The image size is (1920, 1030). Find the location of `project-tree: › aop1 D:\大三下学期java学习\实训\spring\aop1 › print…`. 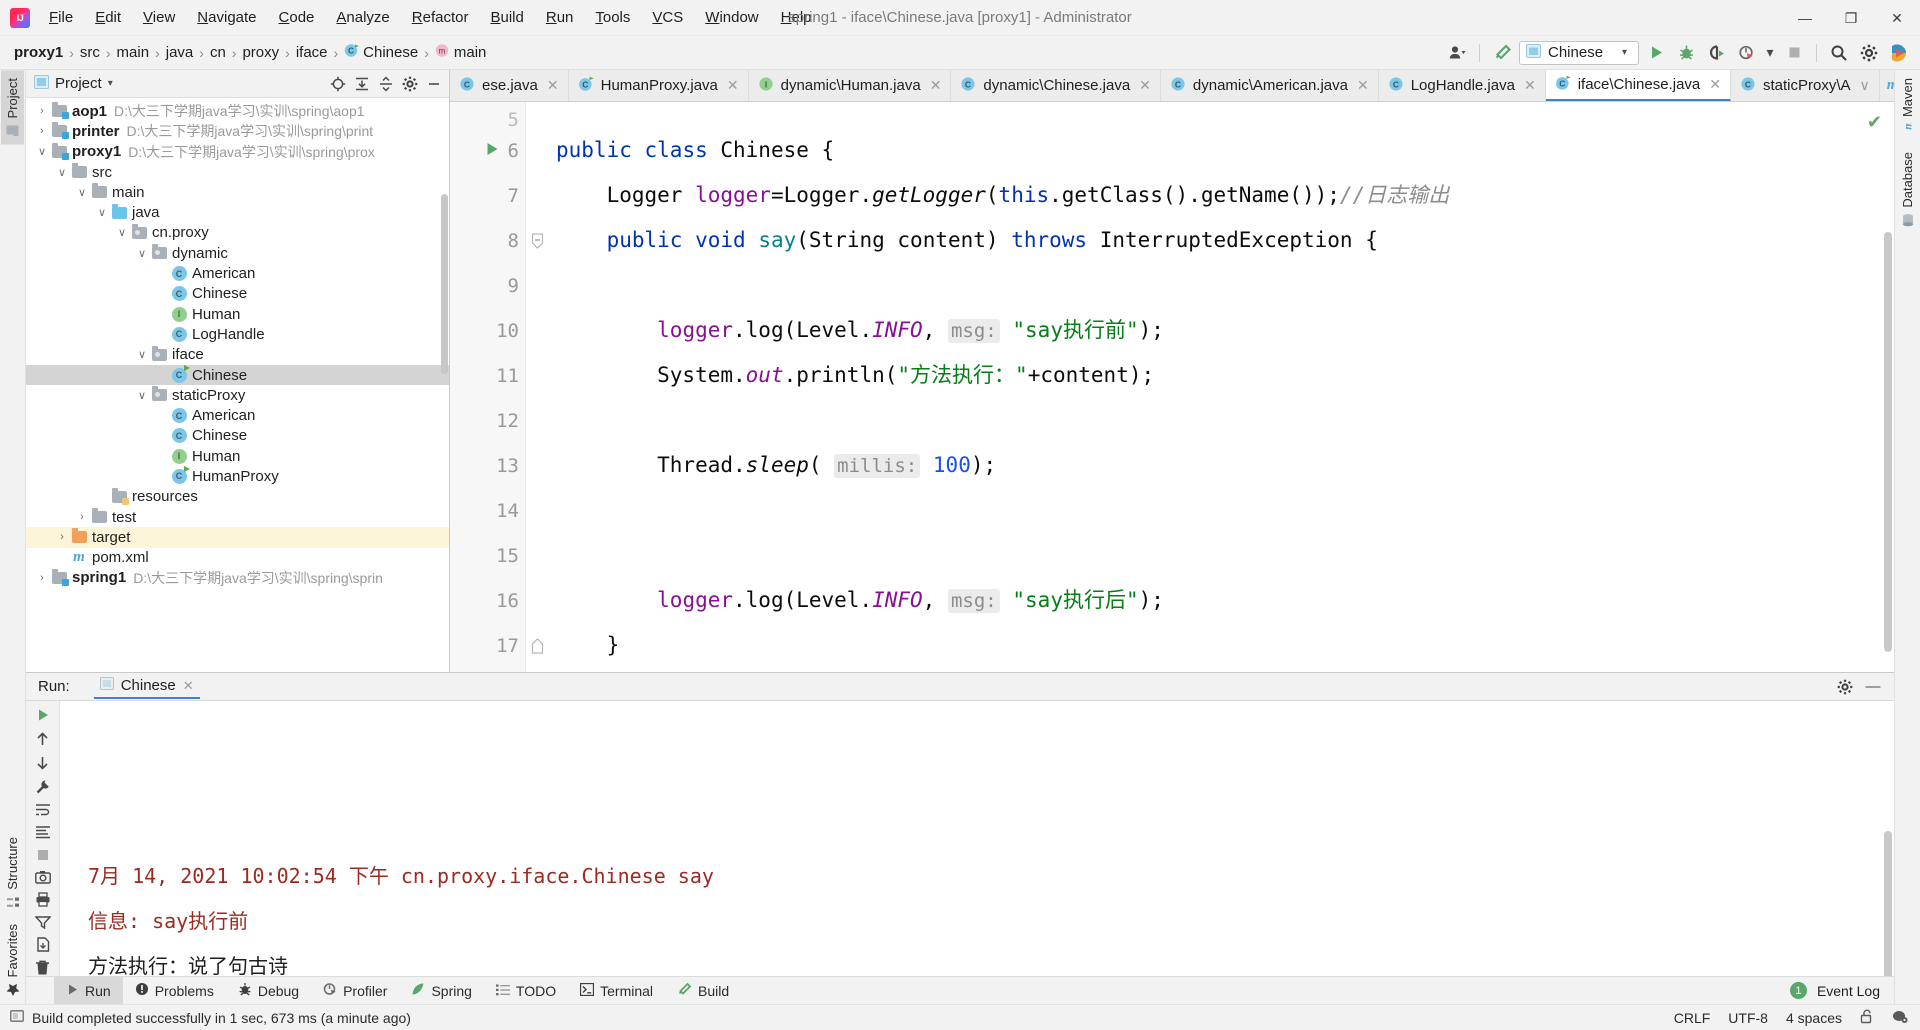

project-tree: › aop1 D:\大三下学期java学习\实训\spring\aop1 › print… is located at coordinates (237, 385).